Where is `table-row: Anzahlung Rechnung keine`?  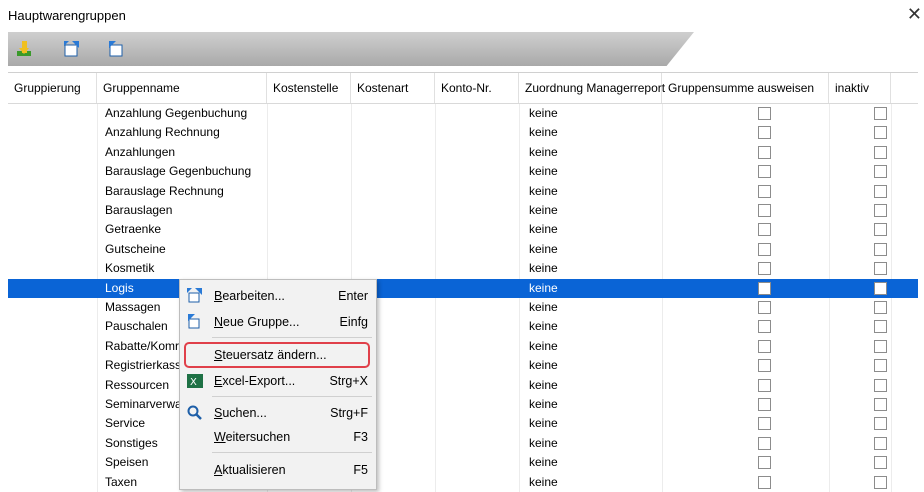 table-row: Anzahlung Rechnung keine is located at coordinates (463, 133).